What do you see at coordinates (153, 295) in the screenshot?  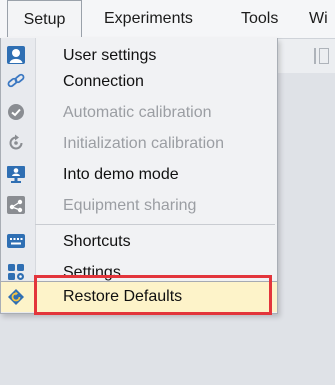 I see `highlight-annotation-box` at bounding box center [153, 295].